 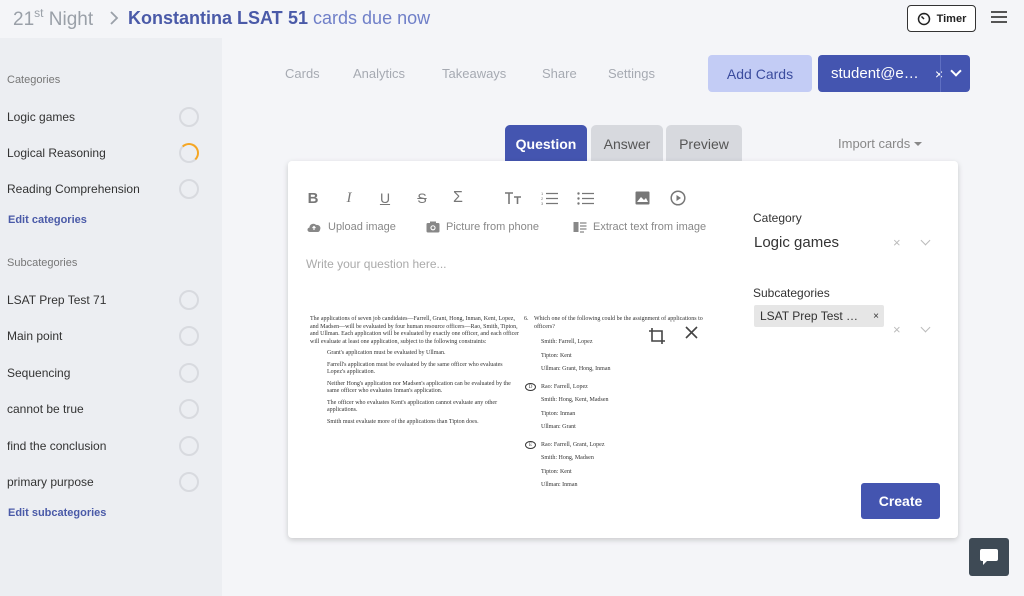 I want to click on timer-label: Timer, so click(x=951, y=18).